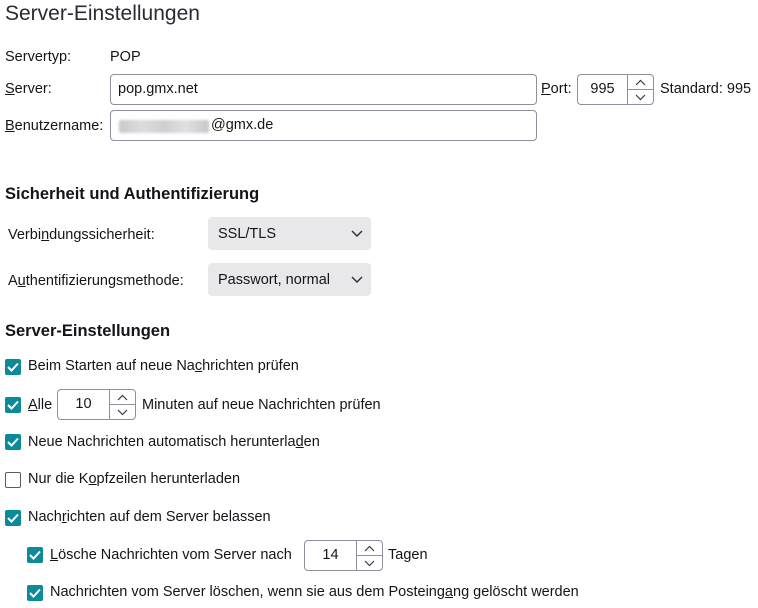 The width and height of the screenshot is (758, 608). I want to click on auth-method-select: Passwort, normal, so click(289, 279).